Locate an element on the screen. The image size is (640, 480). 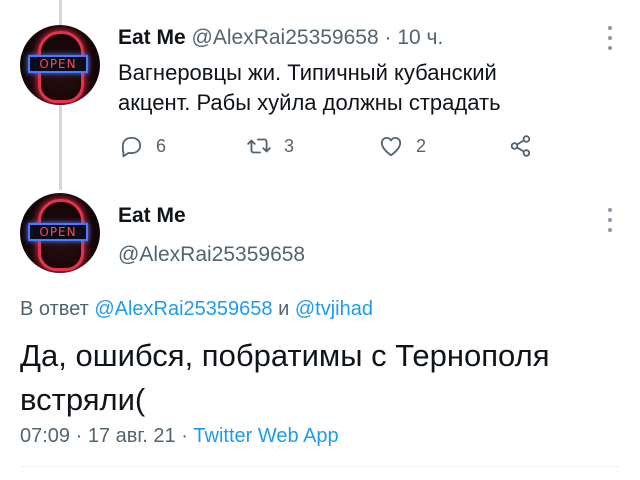
tweet-metadata: 07:09 · 17 авг. 21 · Twitter Web App is located at coordinates (179, 436).